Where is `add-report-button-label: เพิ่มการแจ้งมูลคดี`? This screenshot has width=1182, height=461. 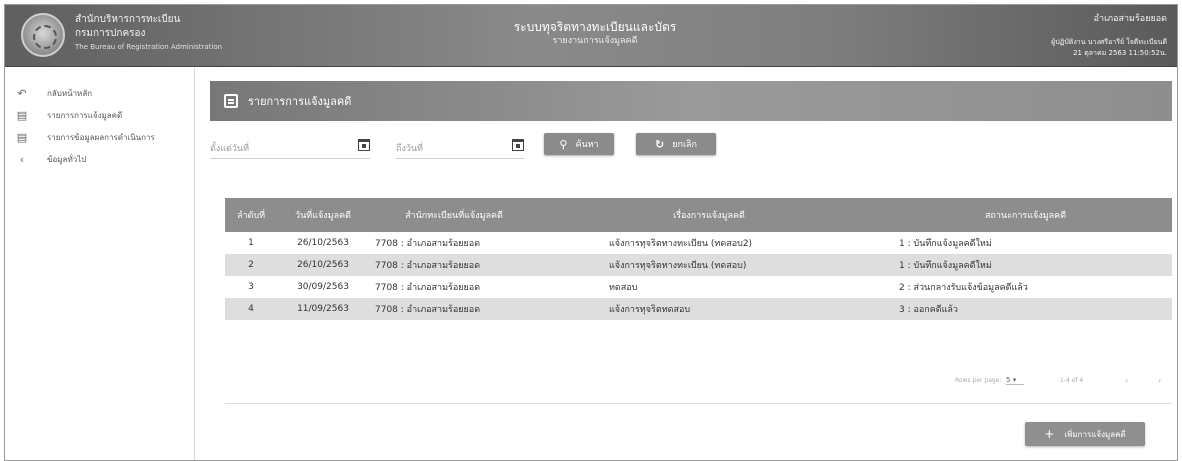
add-report-button-label: เพิ่มการแจ้งมูลคดี is located at coordinates (1095, 434).